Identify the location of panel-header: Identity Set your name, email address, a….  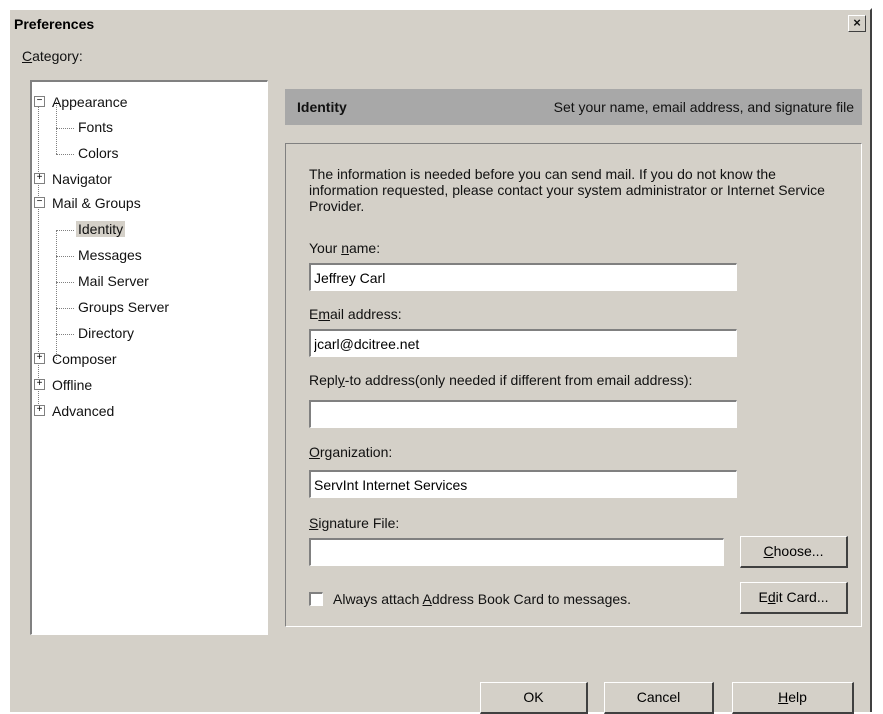
(573, 107).